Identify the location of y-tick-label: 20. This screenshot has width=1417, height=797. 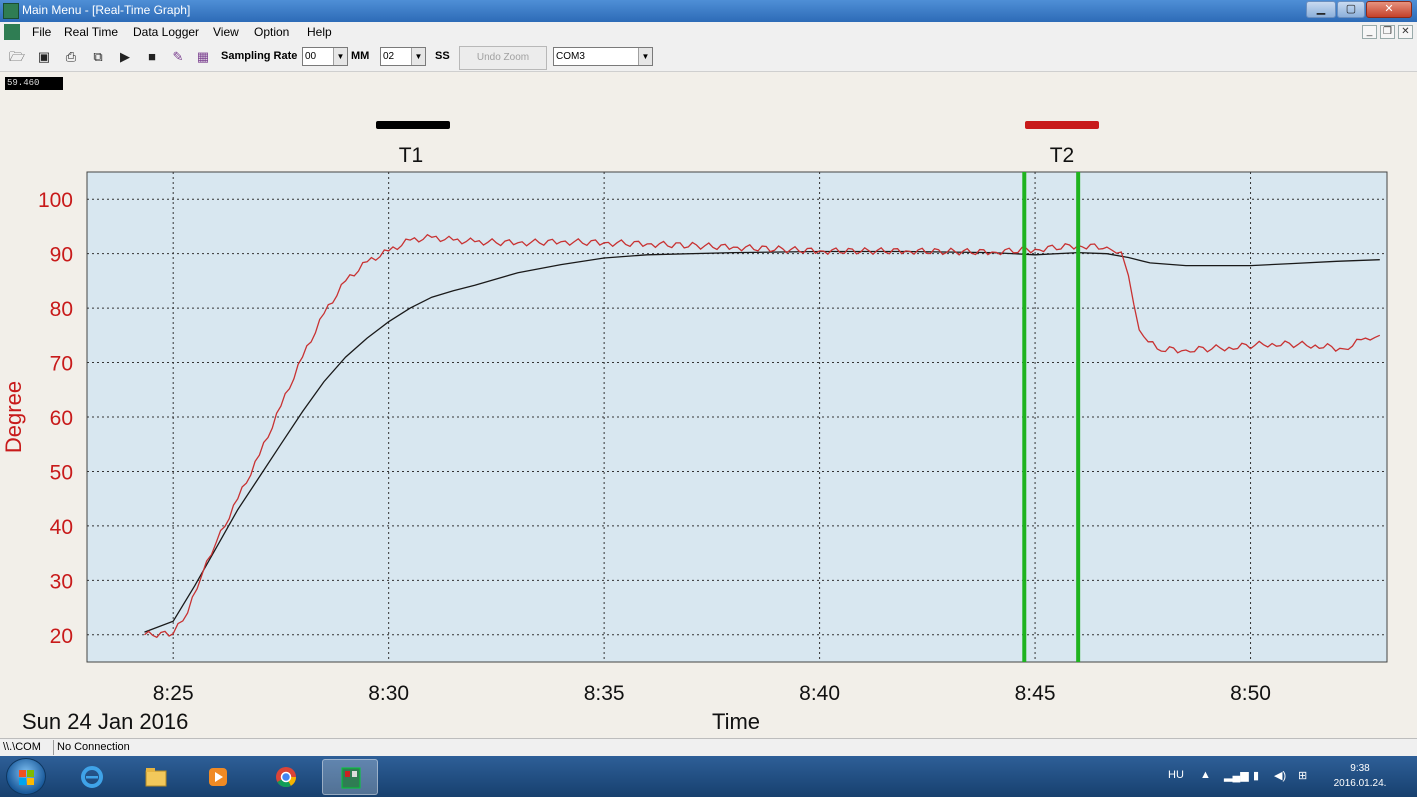
(61, 636).